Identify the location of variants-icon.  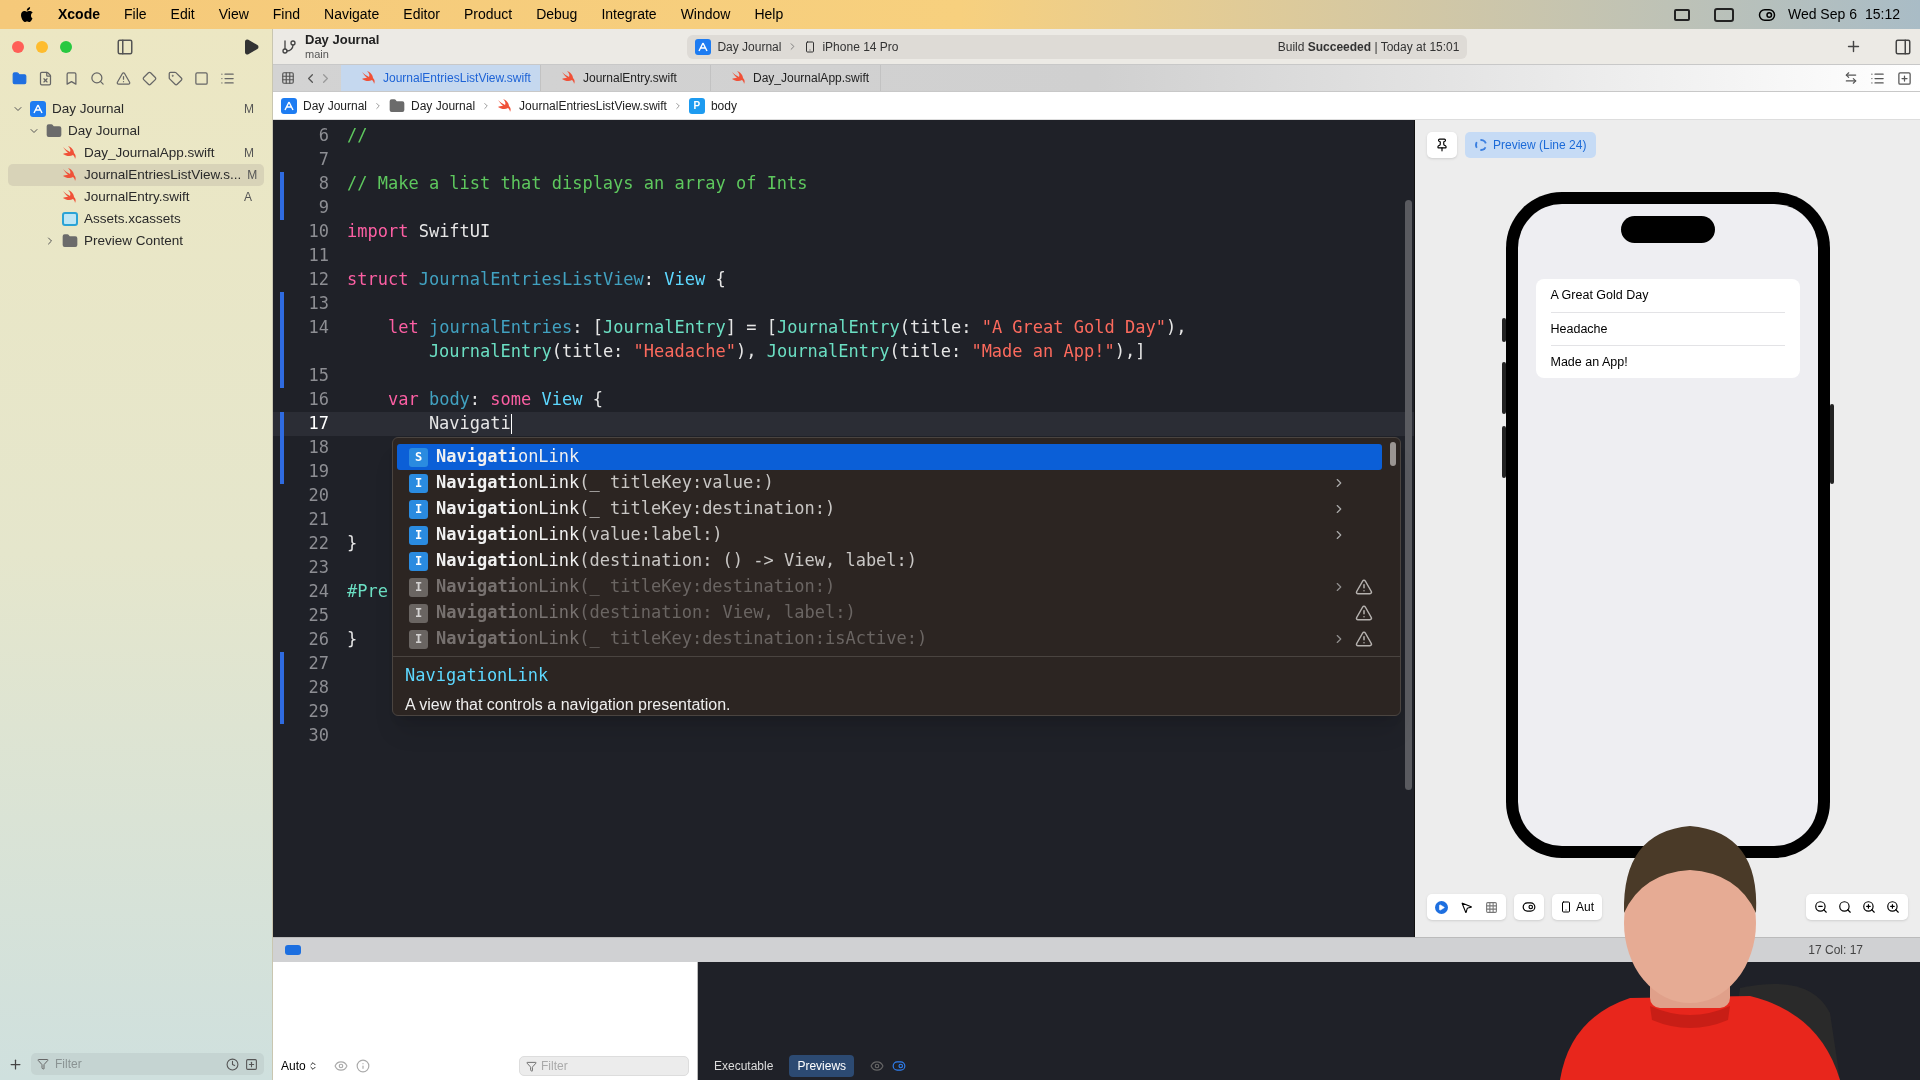
(1491, 907).